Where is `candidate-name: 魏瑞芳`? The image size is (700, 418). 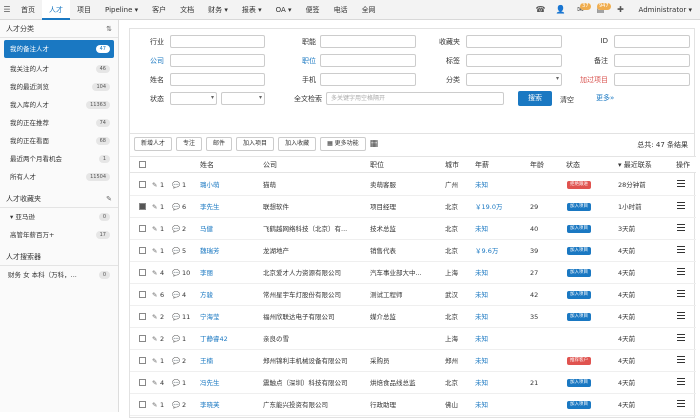
candidate-name: 魏瑞芳 is located at coordinates (230, 251).